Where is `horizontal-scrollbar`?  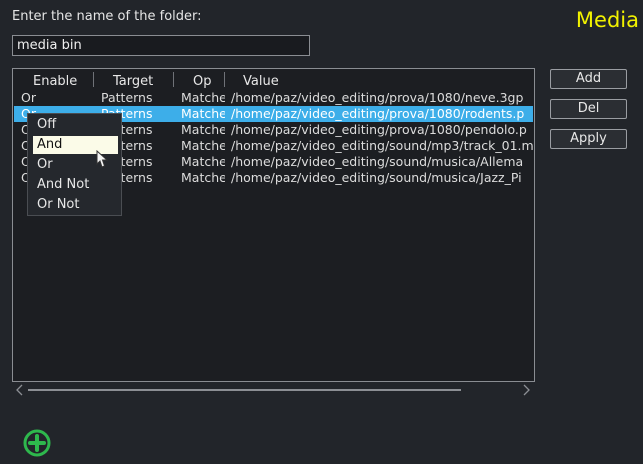 horizontal-scrollbar is located at coordinates (273, 390).